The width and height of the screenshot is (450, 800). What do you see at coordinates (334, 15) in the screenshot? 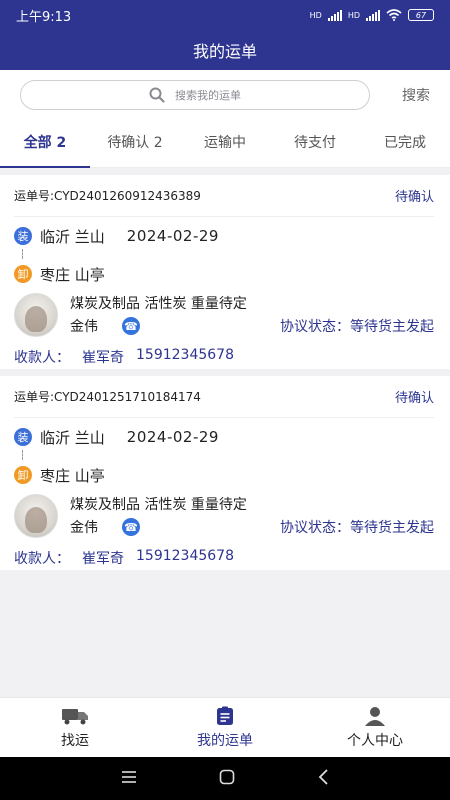
I see `signal-icon` at bounding box center [334, 15].